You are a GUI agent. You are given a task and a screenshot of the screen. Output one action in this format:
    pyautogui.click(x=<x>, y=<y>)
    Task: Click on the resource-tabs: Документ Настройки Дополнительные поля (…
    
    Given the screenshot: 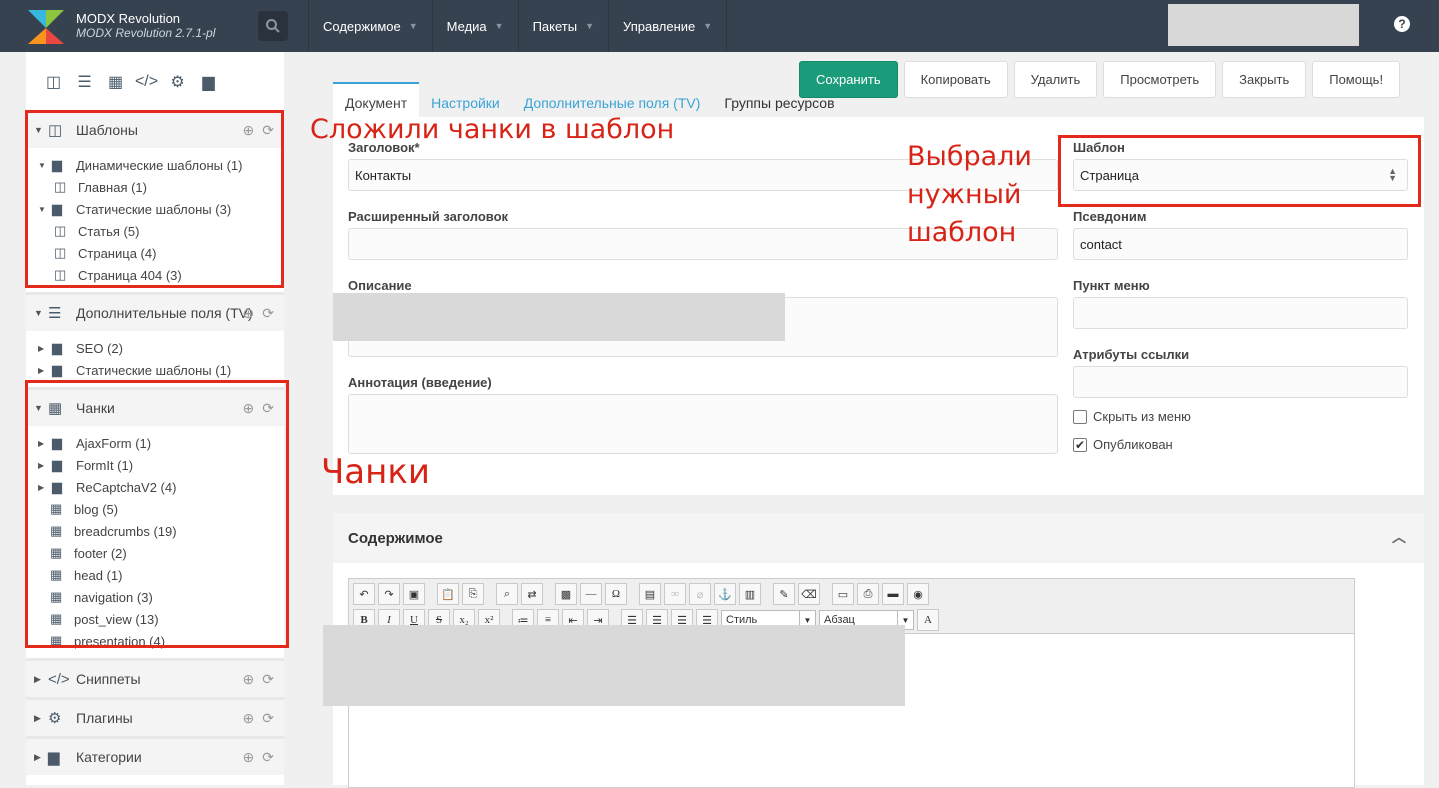 What is the action you would take?
    pyautogui.click(x=590, y=99)
    